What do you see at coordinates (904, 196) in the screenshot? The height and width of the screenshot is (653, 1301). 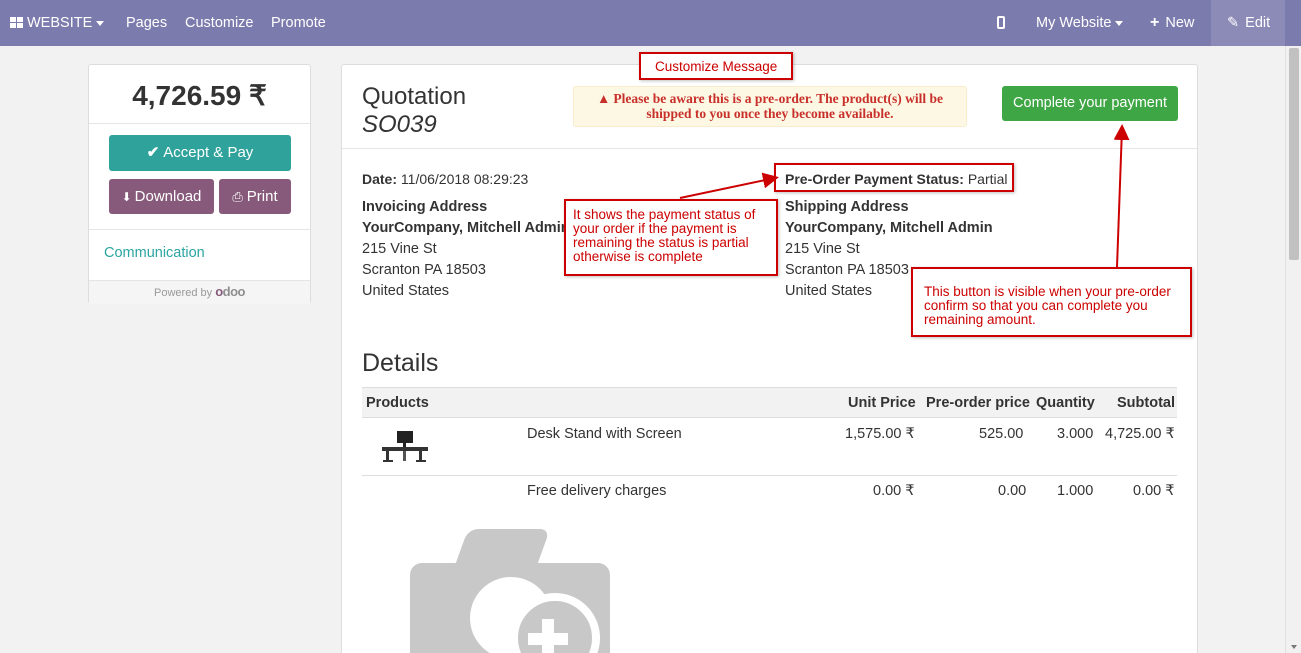 I see `annotation-arrows` at bounding box center [904, 196].